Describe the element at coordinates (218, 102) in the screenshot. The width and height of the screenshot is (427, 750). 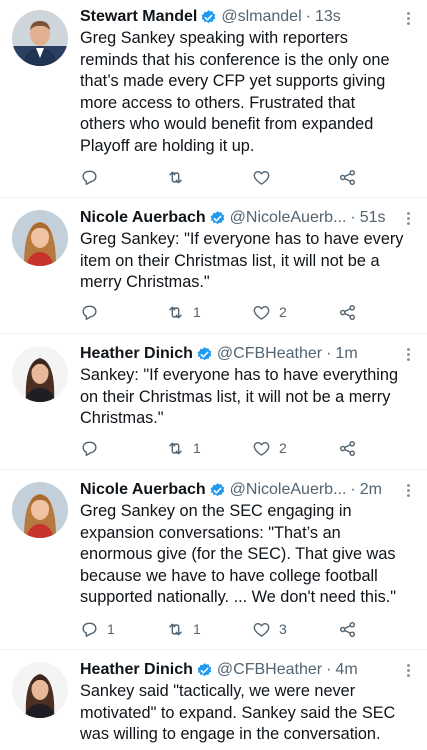
I see `tweet-text-line: more access to others. Frustrated that` at that location.